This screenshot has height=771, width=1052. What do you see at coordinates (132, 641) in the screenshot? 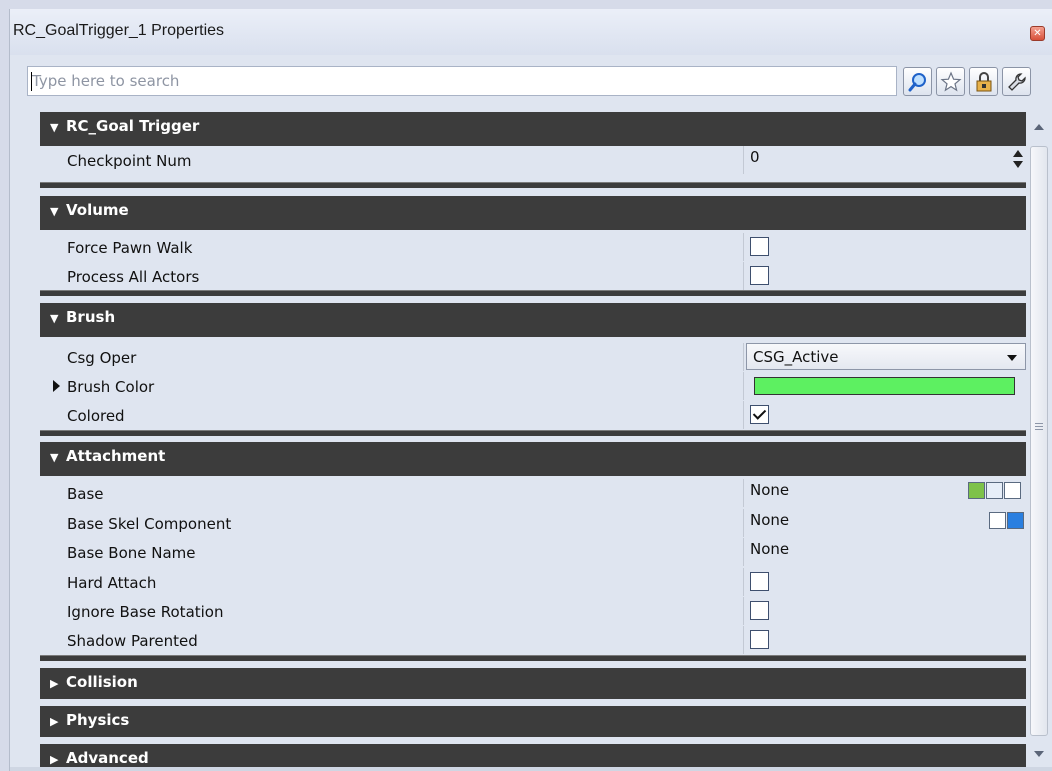
I see `property-label: Shadow Parented` at bounding box center [132, 641].